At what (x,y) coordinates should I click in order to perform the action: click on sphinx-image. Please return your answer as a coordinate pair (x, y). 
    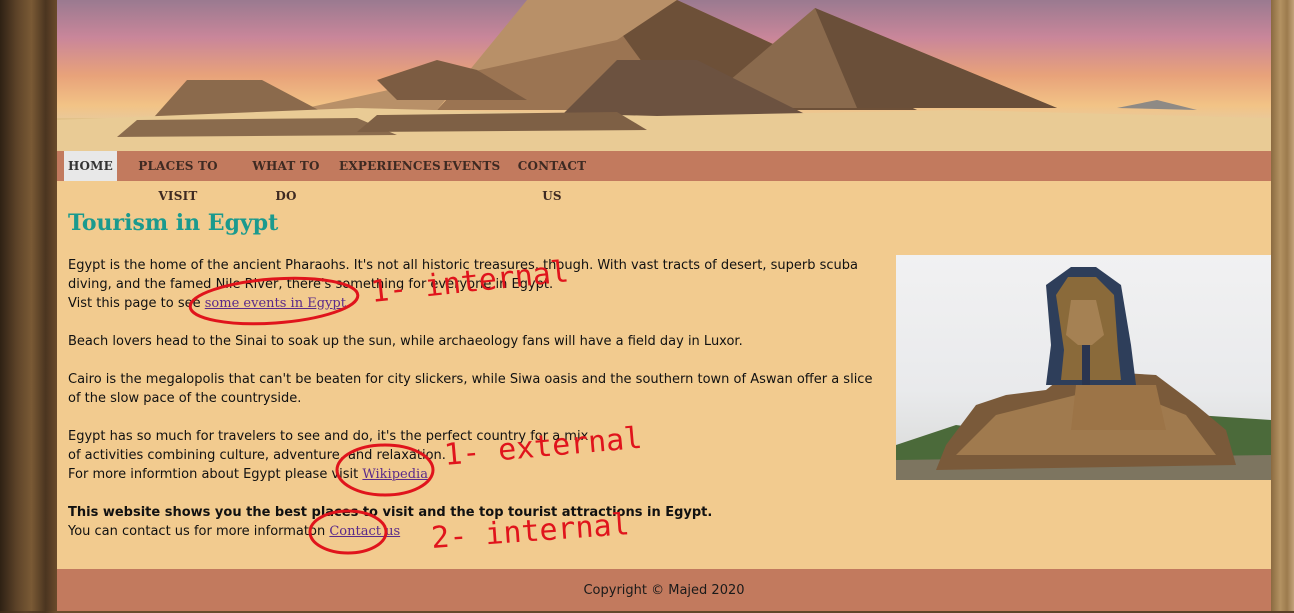
    Looking at the image, I should click on (1083, 367).